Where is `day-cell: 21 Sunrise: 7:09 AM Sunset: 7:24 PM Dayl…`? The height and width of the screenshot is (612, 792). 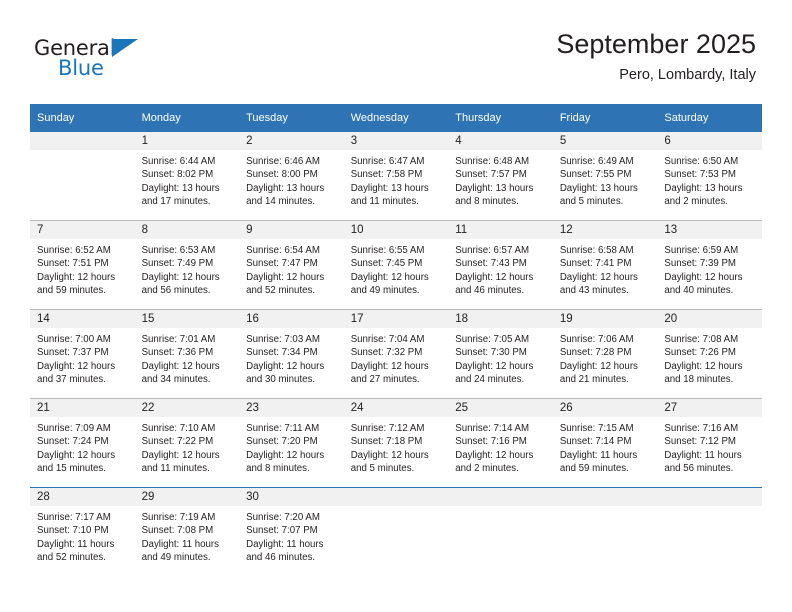
day-cell: 21 Sunrise: 7:09 AM Sunset: 7:24 PM Dayl… is located at coordinates (82, 443).